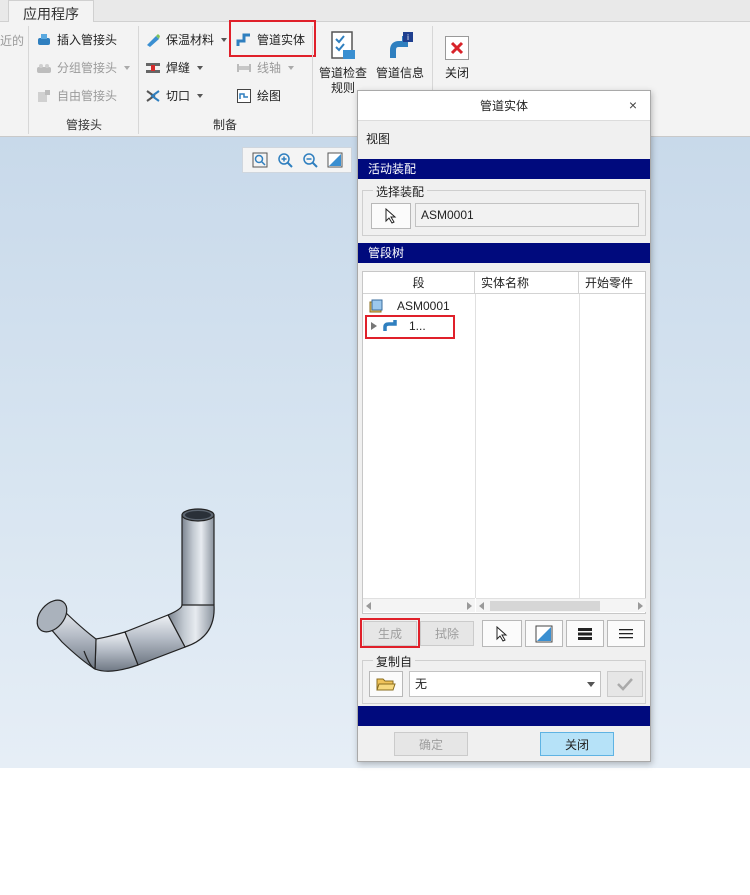 The width and height of the screenshot is (750, 895). I want to click on pipe-info-button: i 管道信息, so click(400, 55).